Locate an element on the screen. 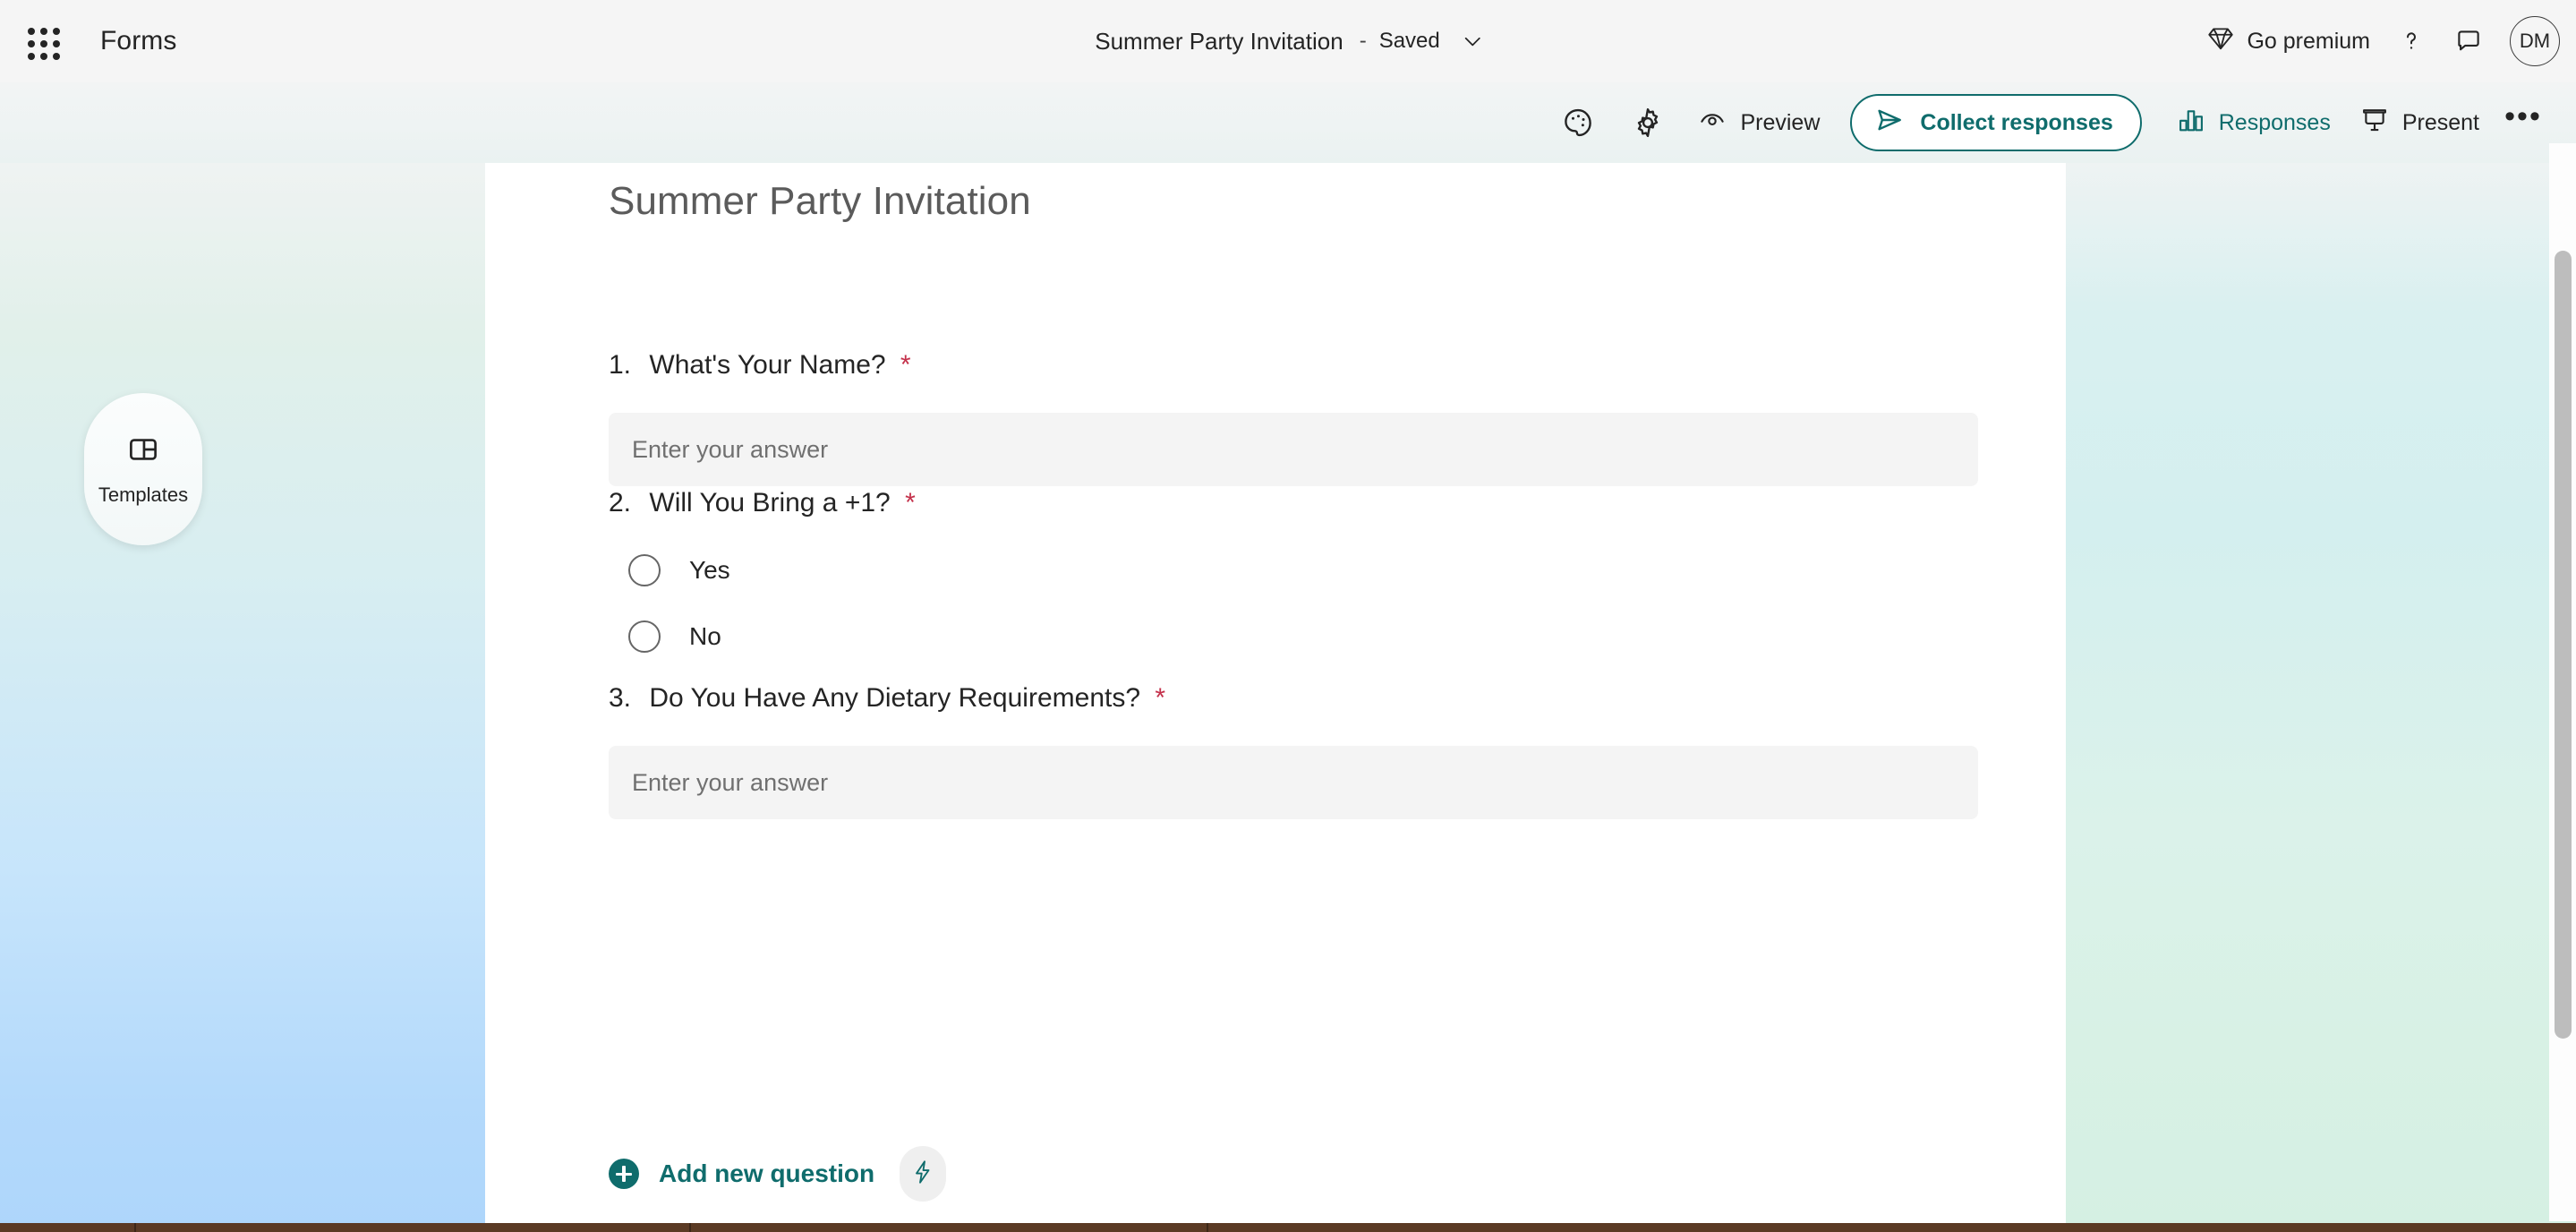 The height and width of the screenshot is (1232, 2576). avatar-initials: DM is located at coordinates (2535, 41).